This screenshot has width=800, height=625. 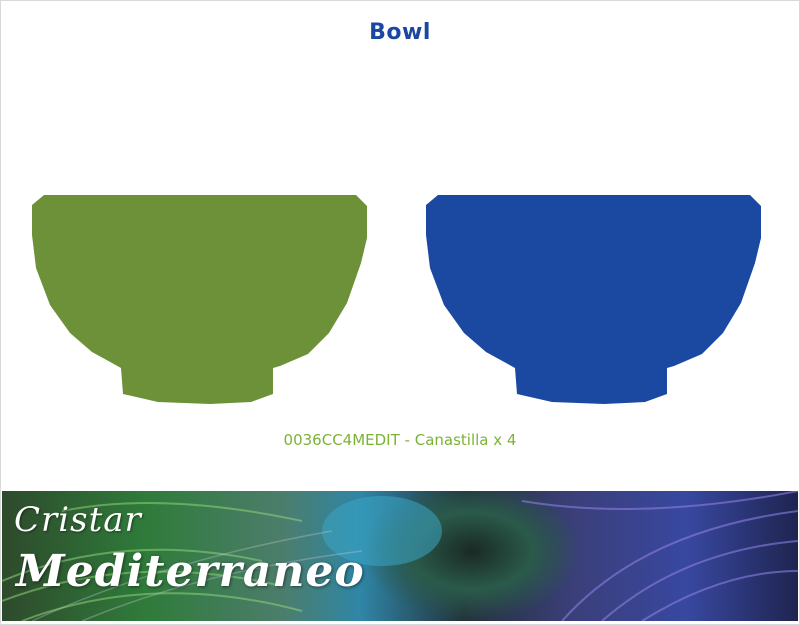 I want to click on product-code-caption: 0036CC4MEDIT - Canastilla x 4, so click(x=400, y=440).